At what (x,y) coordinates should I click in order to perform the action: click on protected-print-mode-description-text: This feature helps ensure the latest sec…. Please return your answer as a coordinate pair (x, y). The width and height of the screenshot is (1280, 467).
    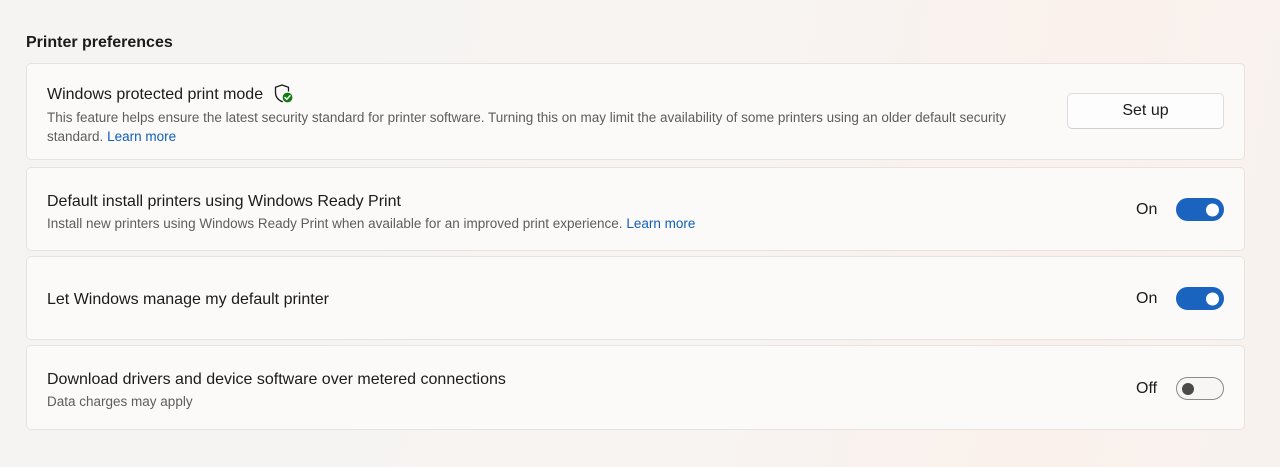
    Looking at the image, I should click on (526, 127).